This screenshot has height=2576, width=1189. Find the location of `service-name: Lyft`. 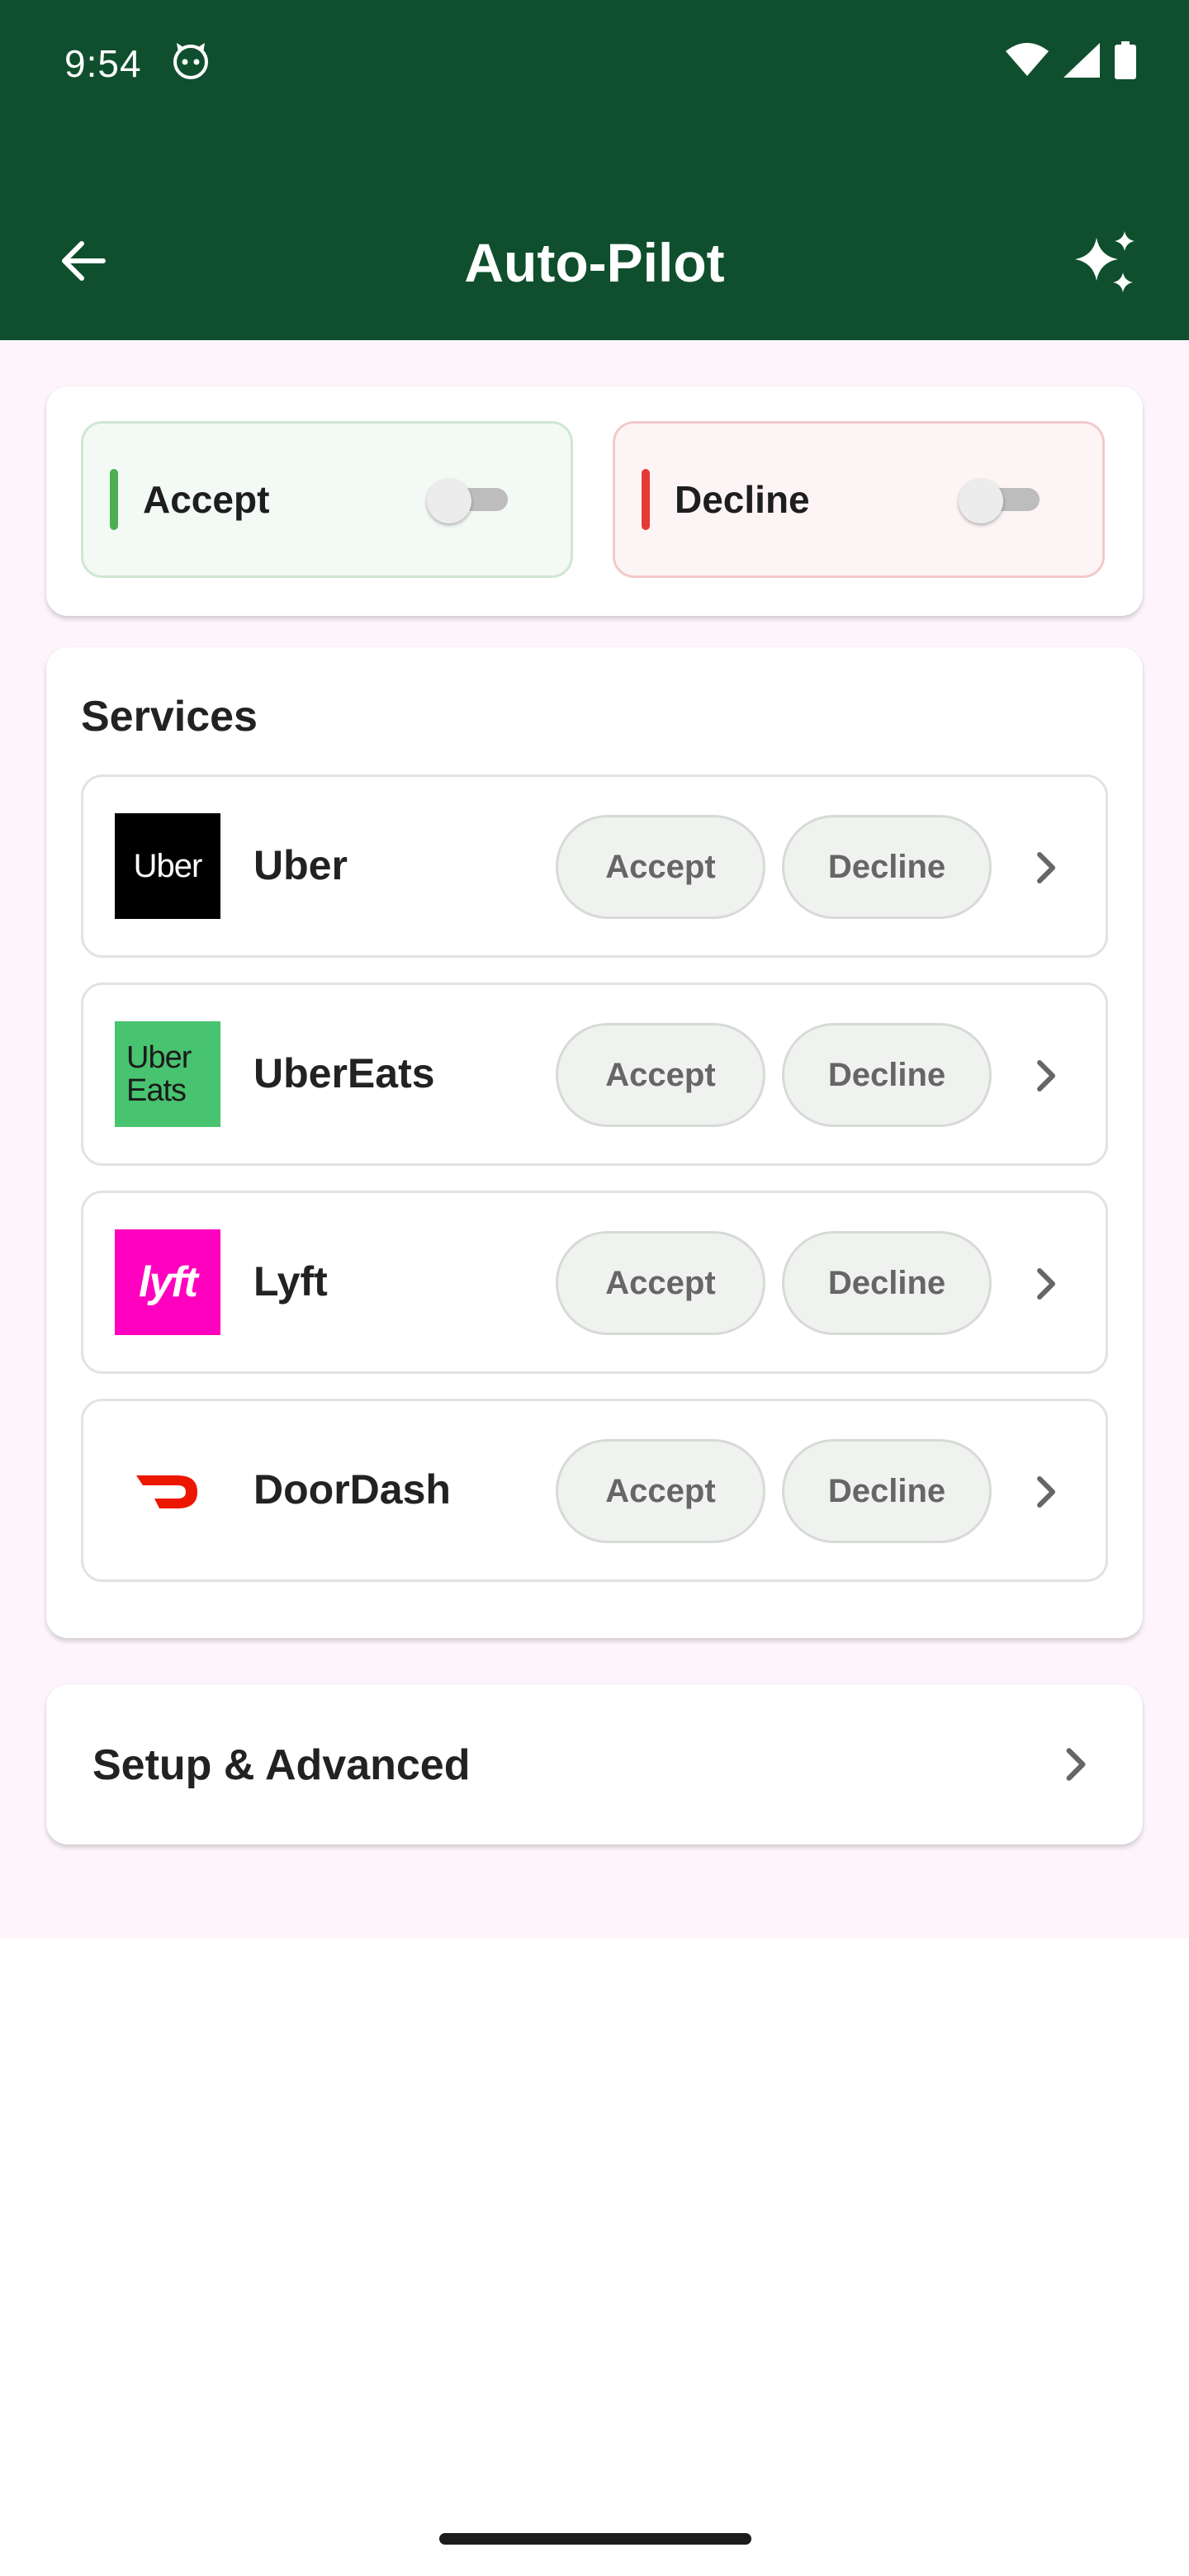

service-name: Lyft is located at coordinates (290, 1281).